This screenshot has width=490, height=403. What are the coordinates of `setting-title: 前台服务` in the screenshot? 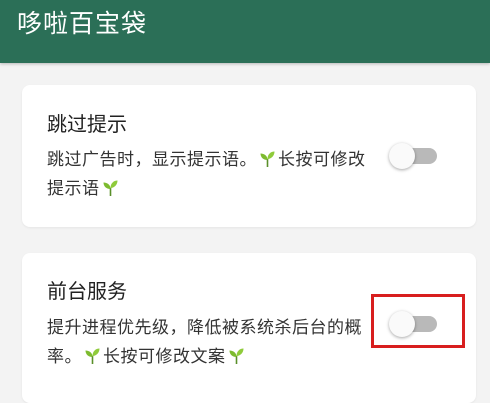 It's located at (87, 291).